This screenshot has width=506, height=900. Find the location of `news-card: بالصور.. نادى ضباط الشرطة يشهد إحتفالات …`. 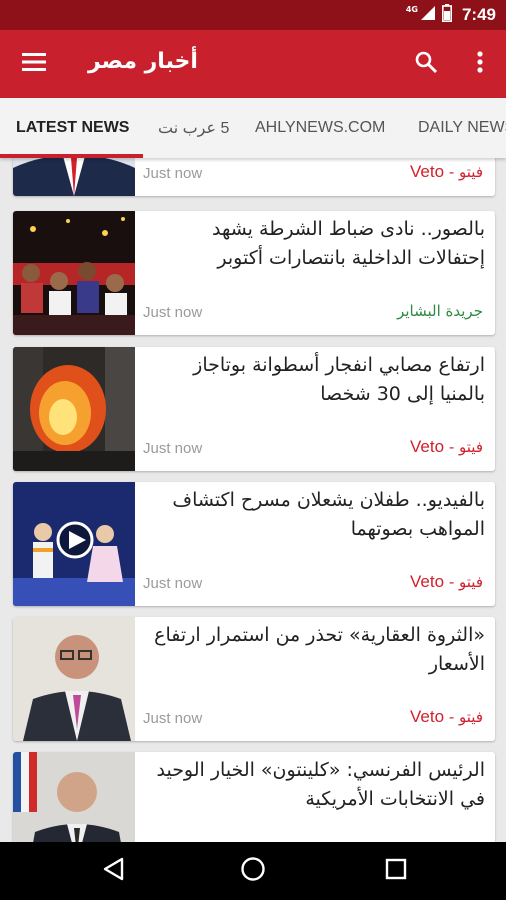

news-card: بالصور.. نادى ضباط الشرطة يشهد إحتفالات … is located at coordinates (254, 273).